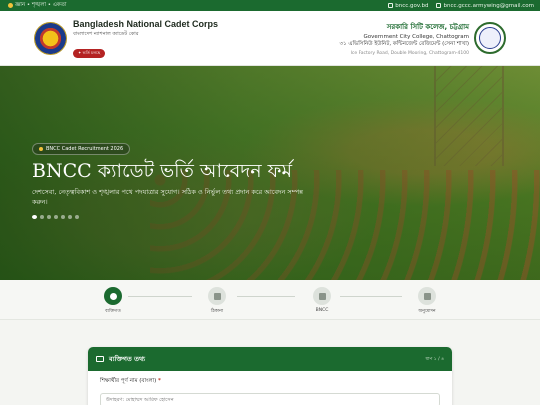 This screenshot has height=405, width=540. I want to click on step-approval: অনুমোদন, so click(427, 301).